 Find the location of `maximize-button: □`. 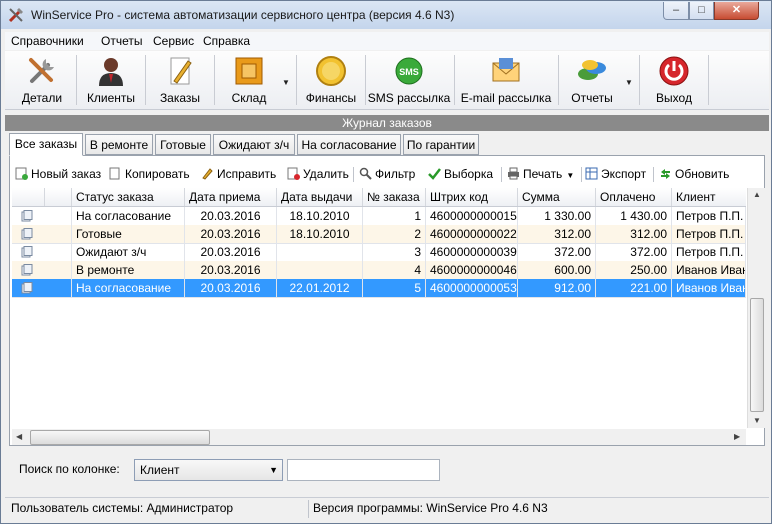

maximize-button: □ is located at coordinates (701, 11).